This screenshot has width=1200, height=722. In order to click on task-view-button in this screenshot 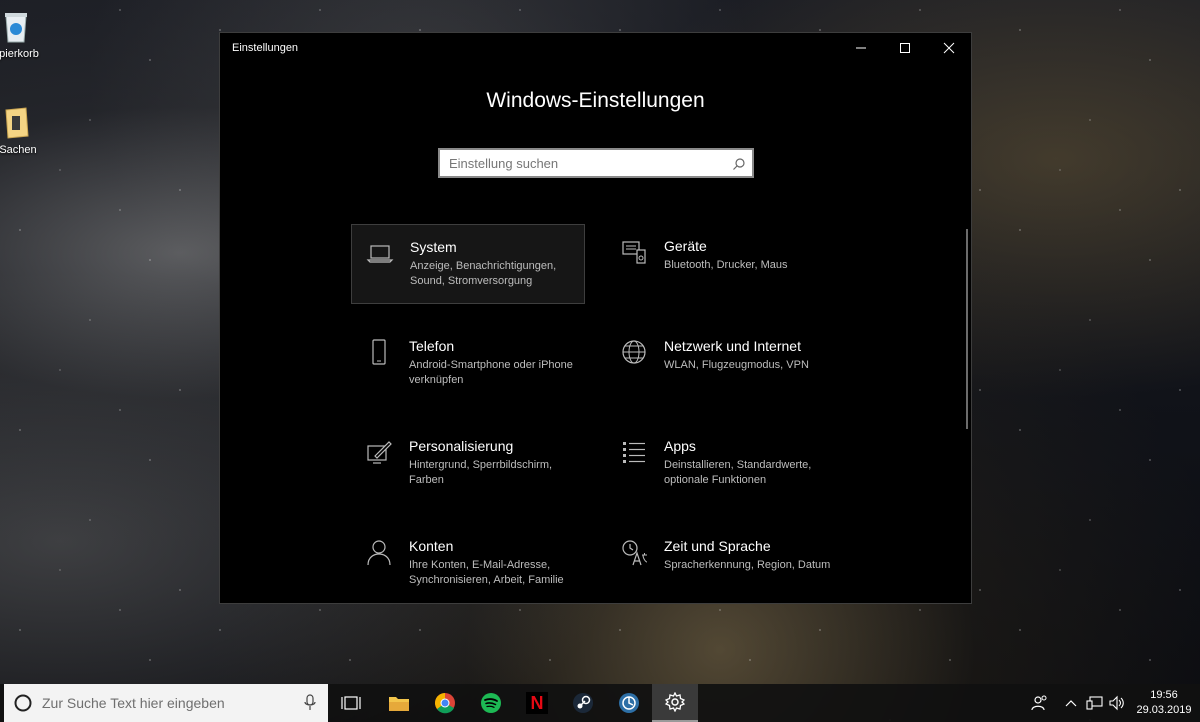, I will do `click(351, 703)`.